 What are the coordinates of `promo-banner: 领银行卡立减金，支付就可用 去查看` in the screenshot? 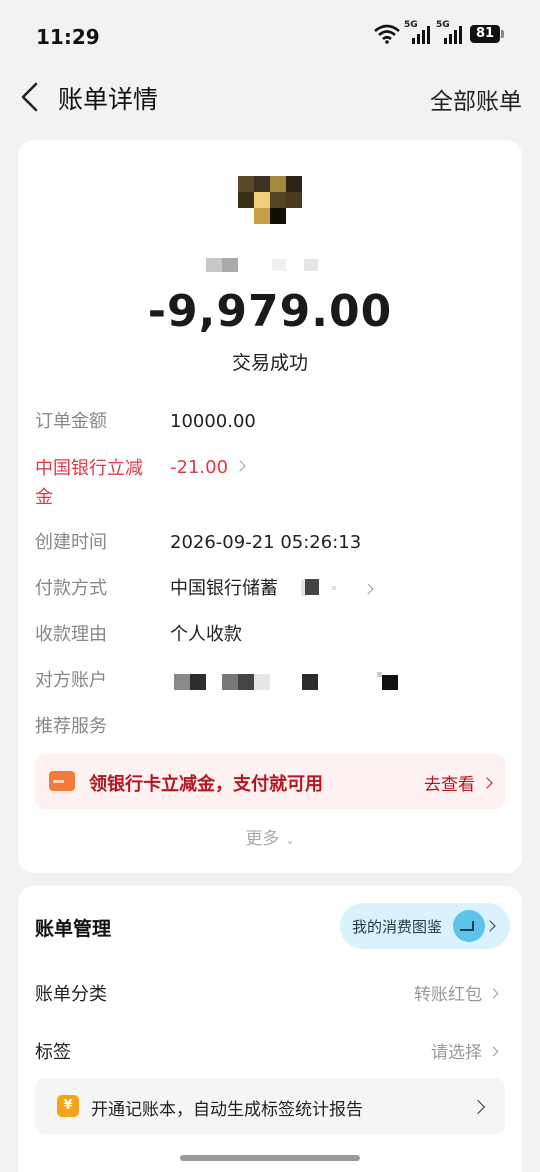 It's located at (270, 781).